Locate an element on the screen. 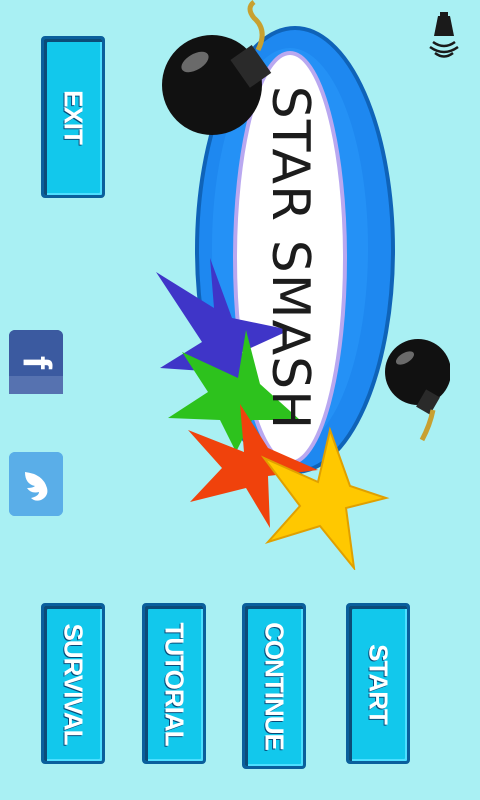  facebook-button: f is located at coordinates (36, 362).